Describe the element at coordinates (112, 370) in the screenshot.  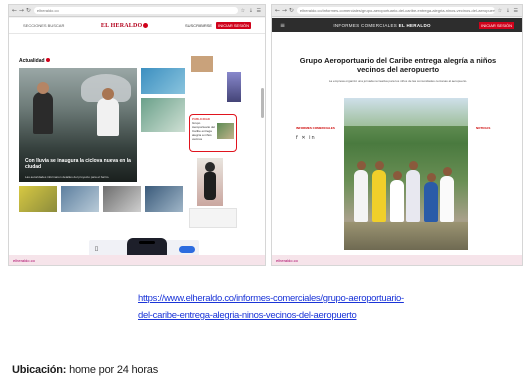
I see `location-value: home por 24 horas` at that location.